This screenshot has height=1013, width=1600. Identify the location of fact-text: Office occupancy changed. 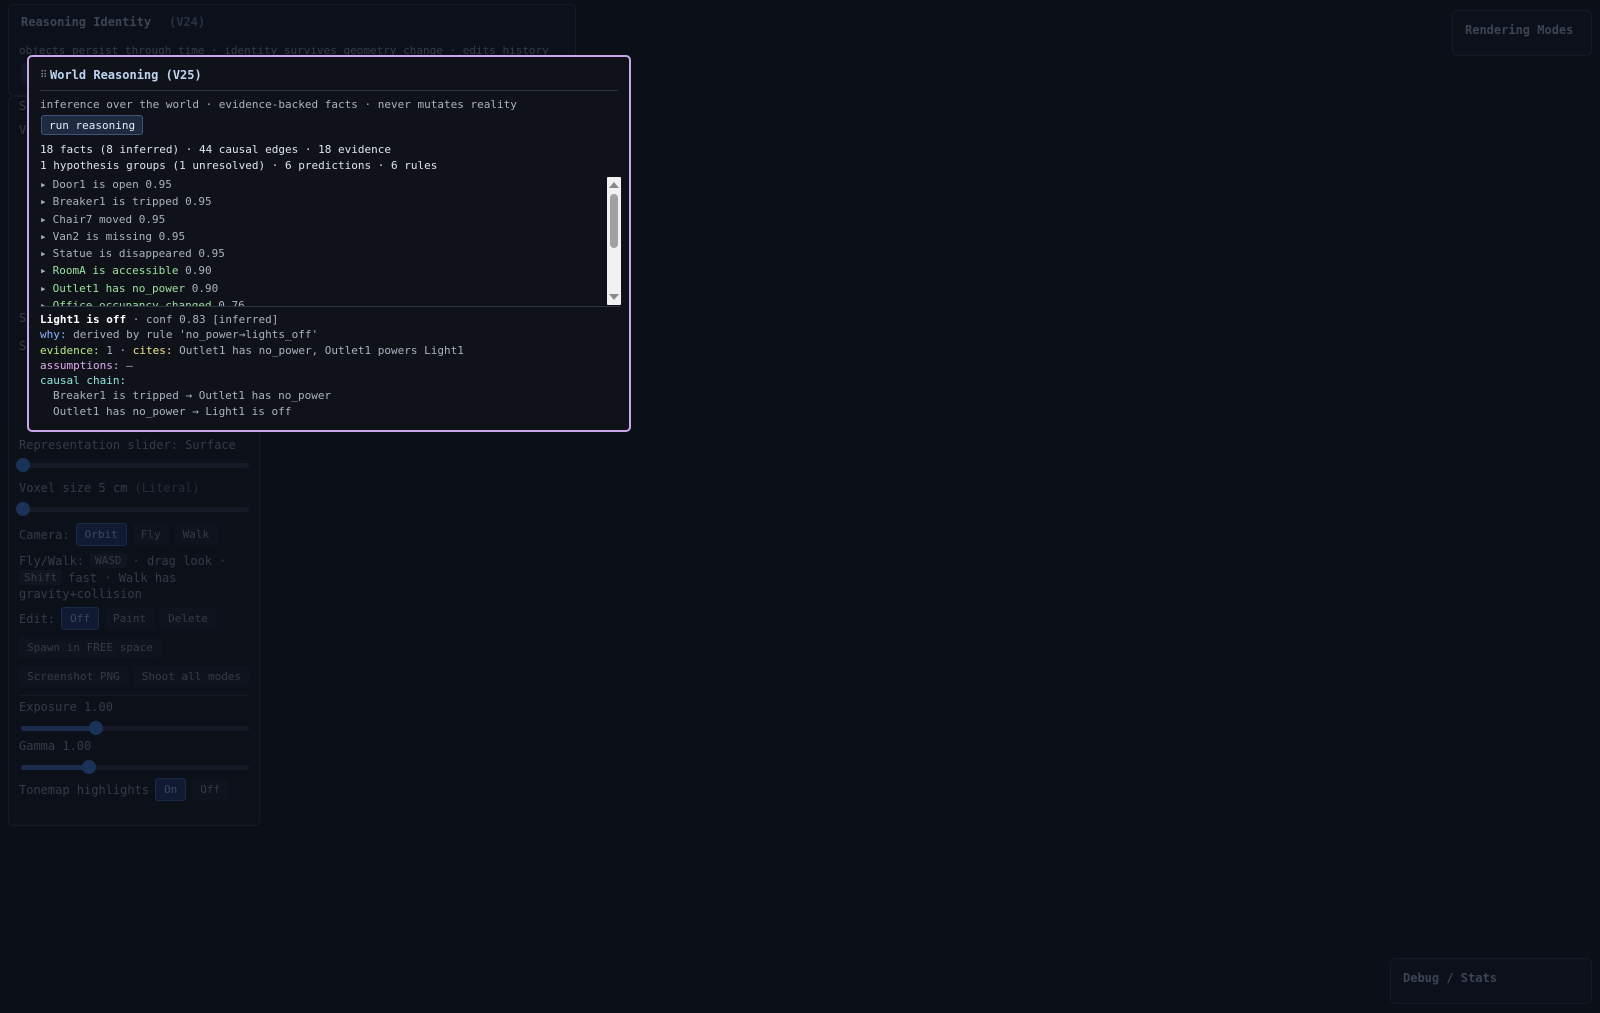
(132, 303).